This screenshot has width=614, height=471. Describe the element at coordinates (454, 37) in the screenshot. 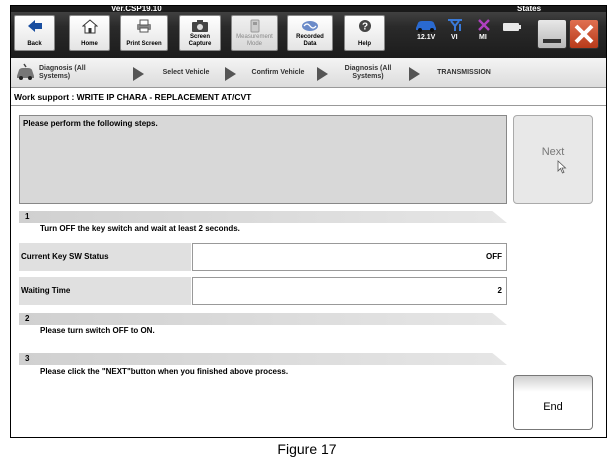

I see `vi-label: VI` at that location.